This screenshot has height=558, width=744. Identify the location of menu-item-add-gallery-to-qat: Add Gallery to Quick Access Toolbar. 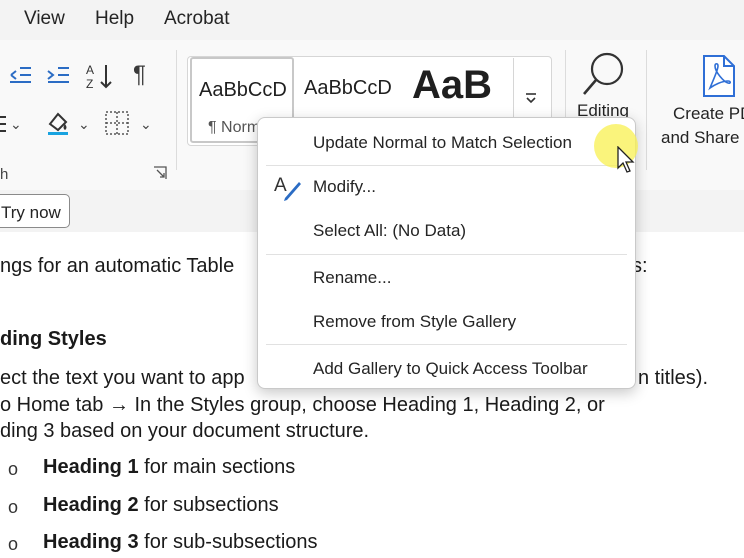
(446, 368).